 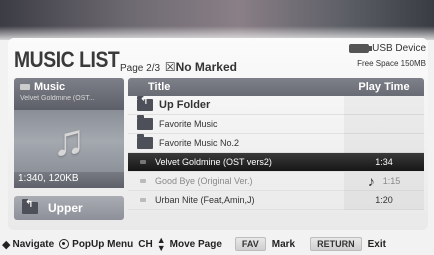 I want to click on help-popup: PopUp Menu, so click(x=103, y=244).